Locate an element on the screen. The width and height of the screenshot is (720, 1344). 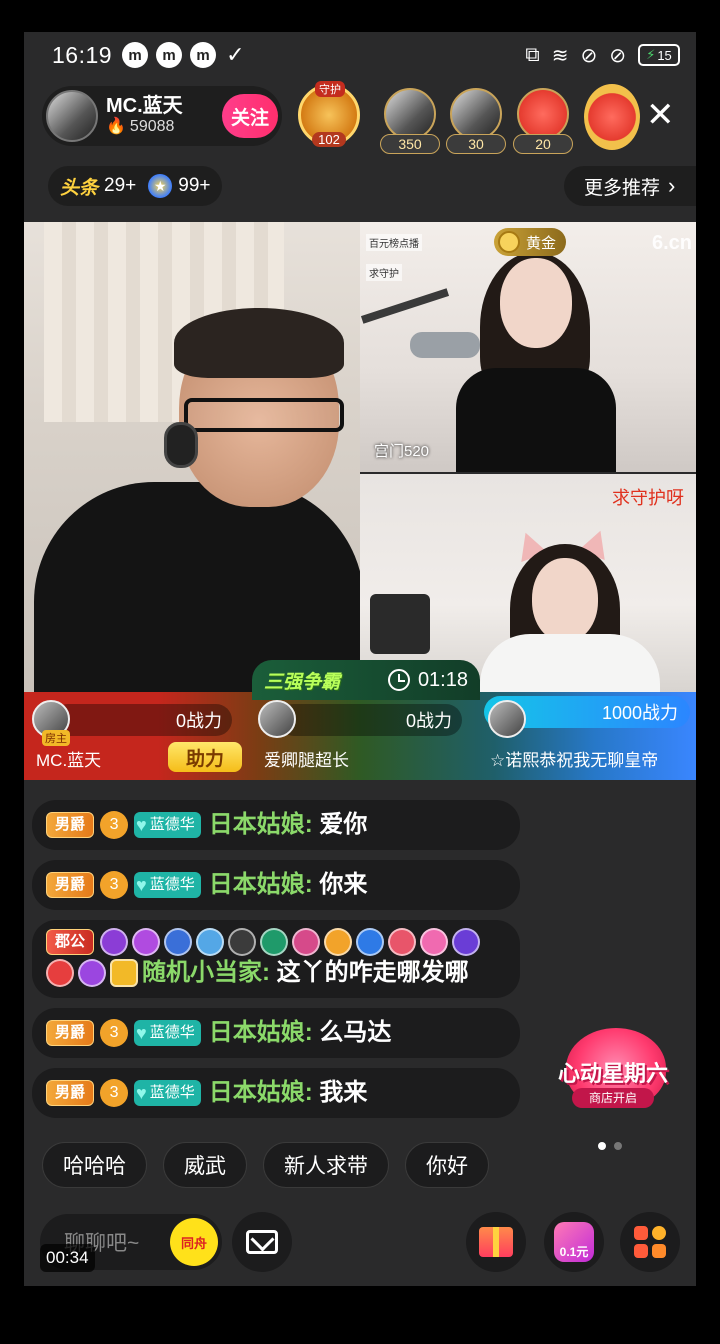
host-fans: 🔥 59088 is located at coordinates (144, 127).